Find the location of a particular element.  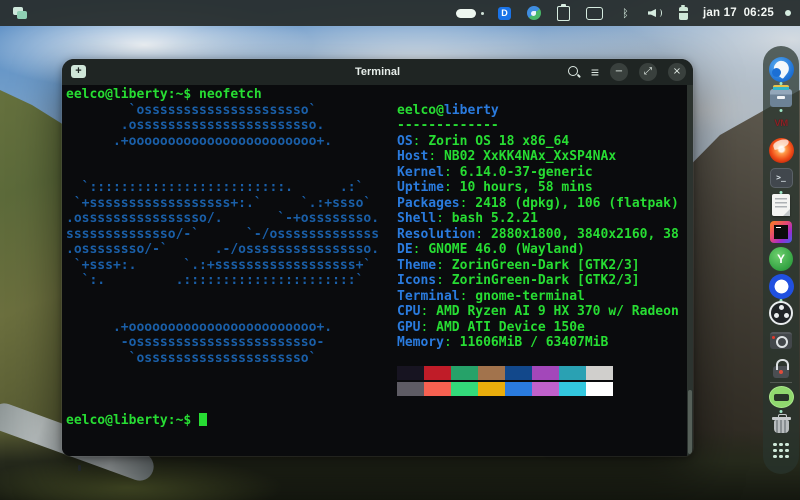

keyboard-input-icon is located at coordinates (781, 396).